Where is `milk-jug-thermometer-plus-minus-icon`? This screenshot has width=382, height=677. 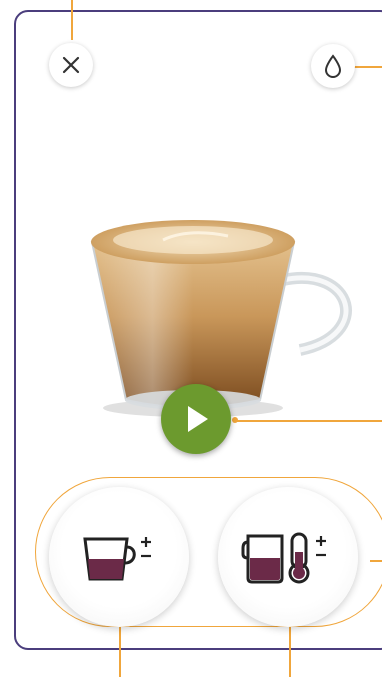 milk-jug-thermometer-plus-minus-icon is located at coordinates (288, 557).